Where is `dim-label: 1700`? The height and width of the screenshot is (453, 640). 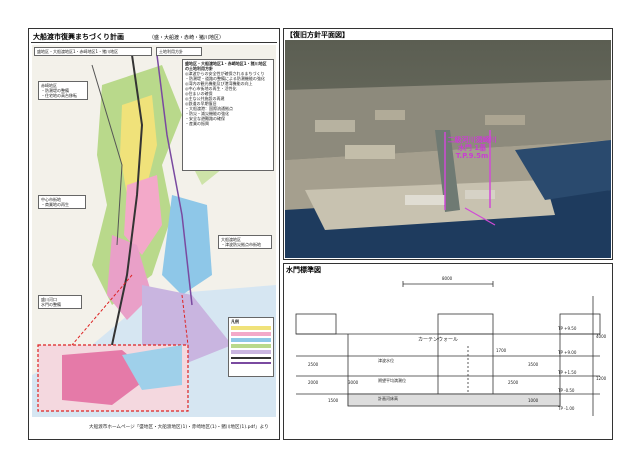
dim-label: 1700 is located at coordinates (501, 350).